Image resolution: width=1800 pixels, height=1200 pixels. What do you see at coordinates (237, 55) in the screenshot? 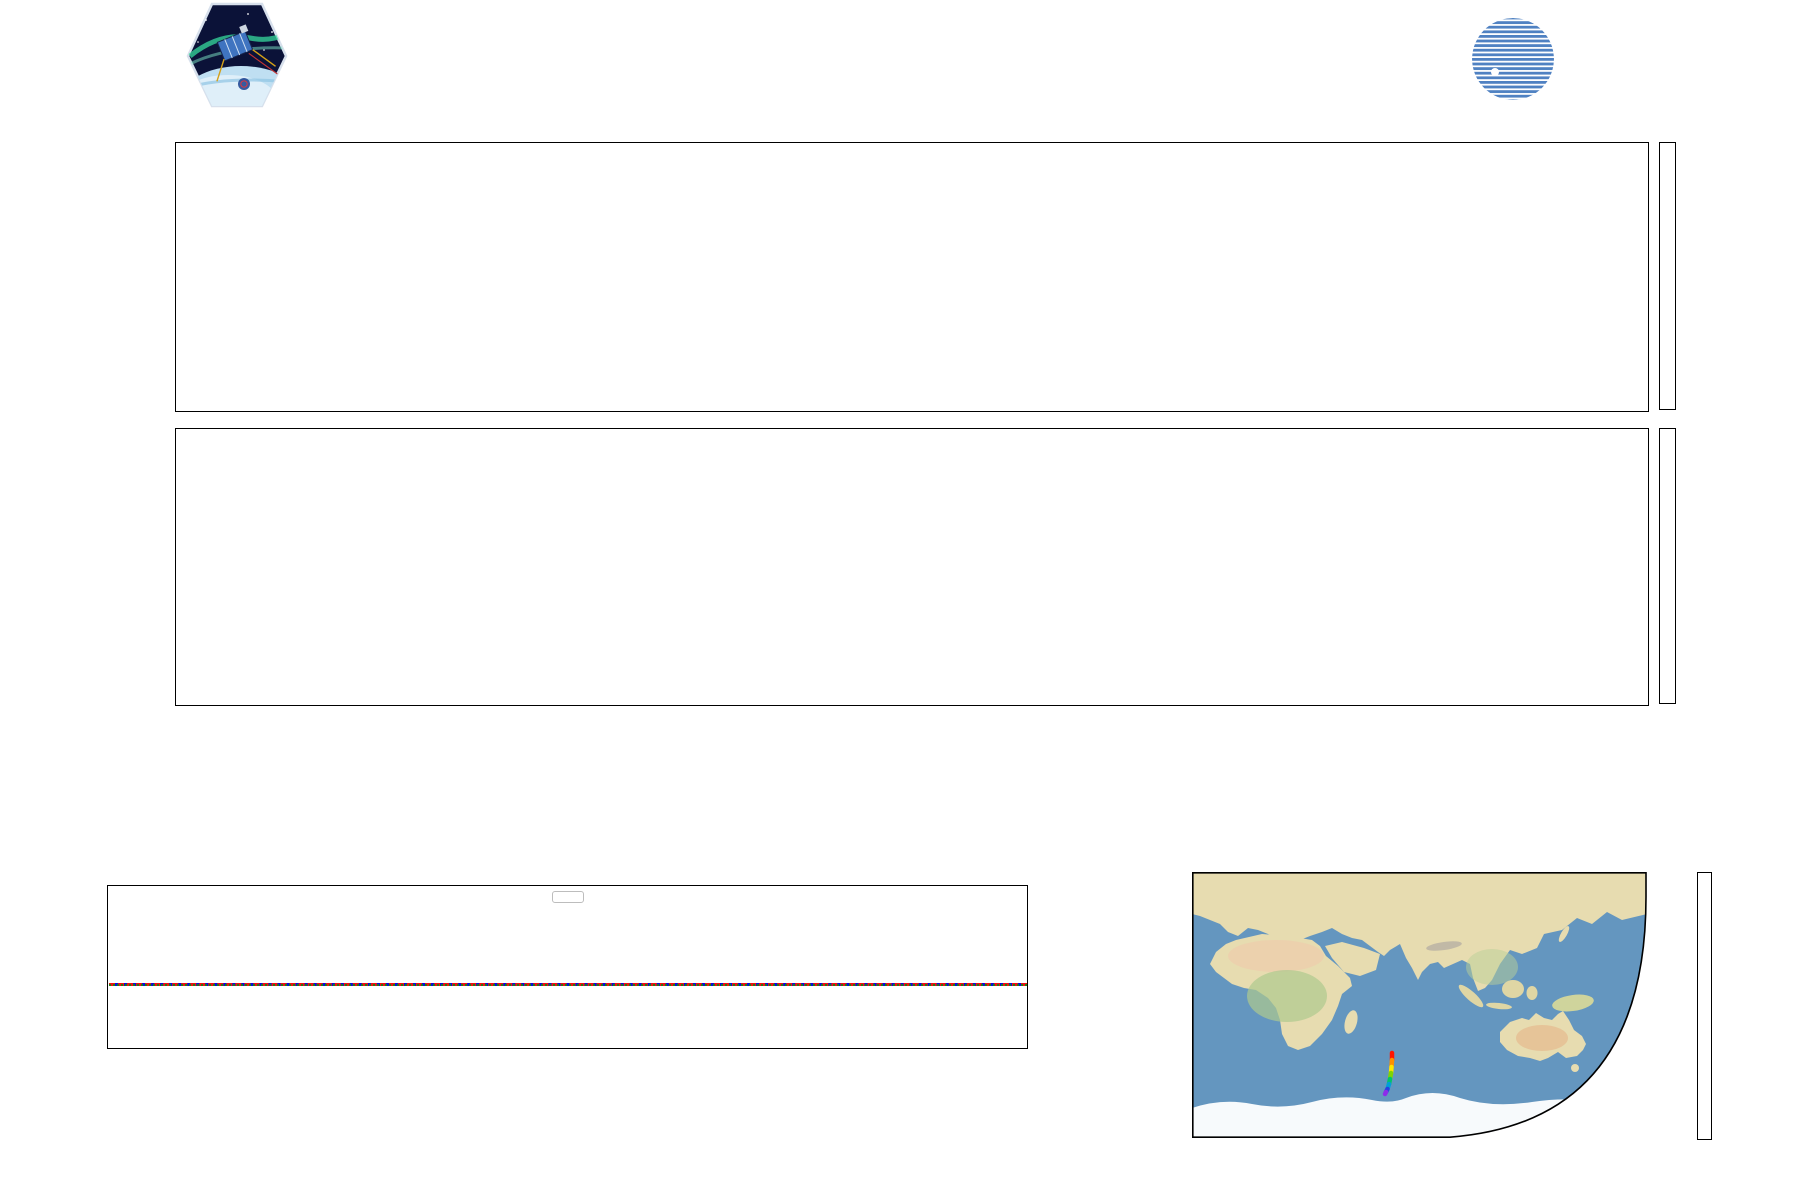
I see `cassiope-mission-patch-icon` at bounding box center [237, 55].